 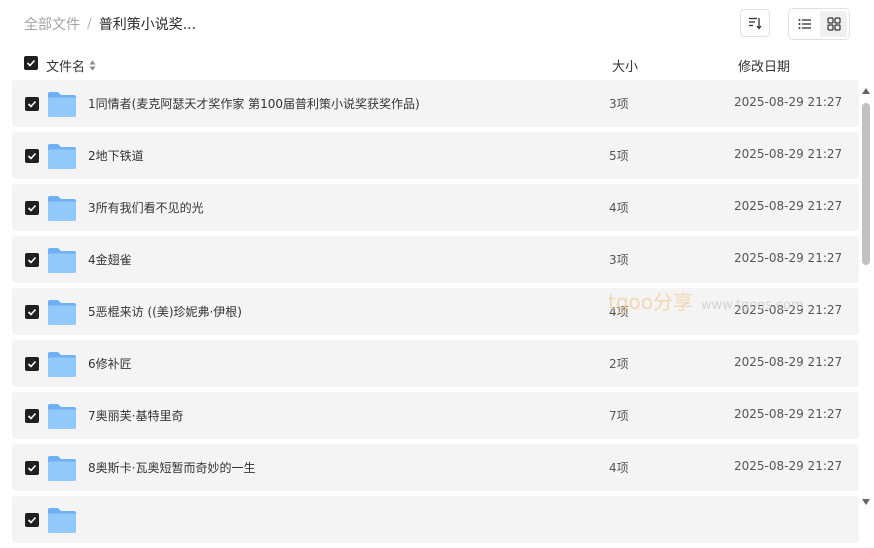 What do you see at coordinates (435, 415) in the screenshot?
I see `file-row: 7奥丽芙·基特里奇 7项 2025-08-29 21:27` at bounding box center [435, 415].